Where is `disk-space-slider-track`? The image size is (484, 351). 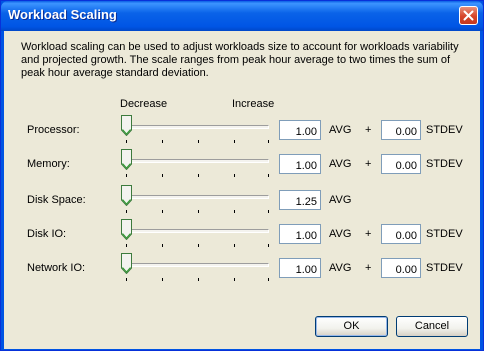 disk-space-slider-track is located at coordinates (195, 197).